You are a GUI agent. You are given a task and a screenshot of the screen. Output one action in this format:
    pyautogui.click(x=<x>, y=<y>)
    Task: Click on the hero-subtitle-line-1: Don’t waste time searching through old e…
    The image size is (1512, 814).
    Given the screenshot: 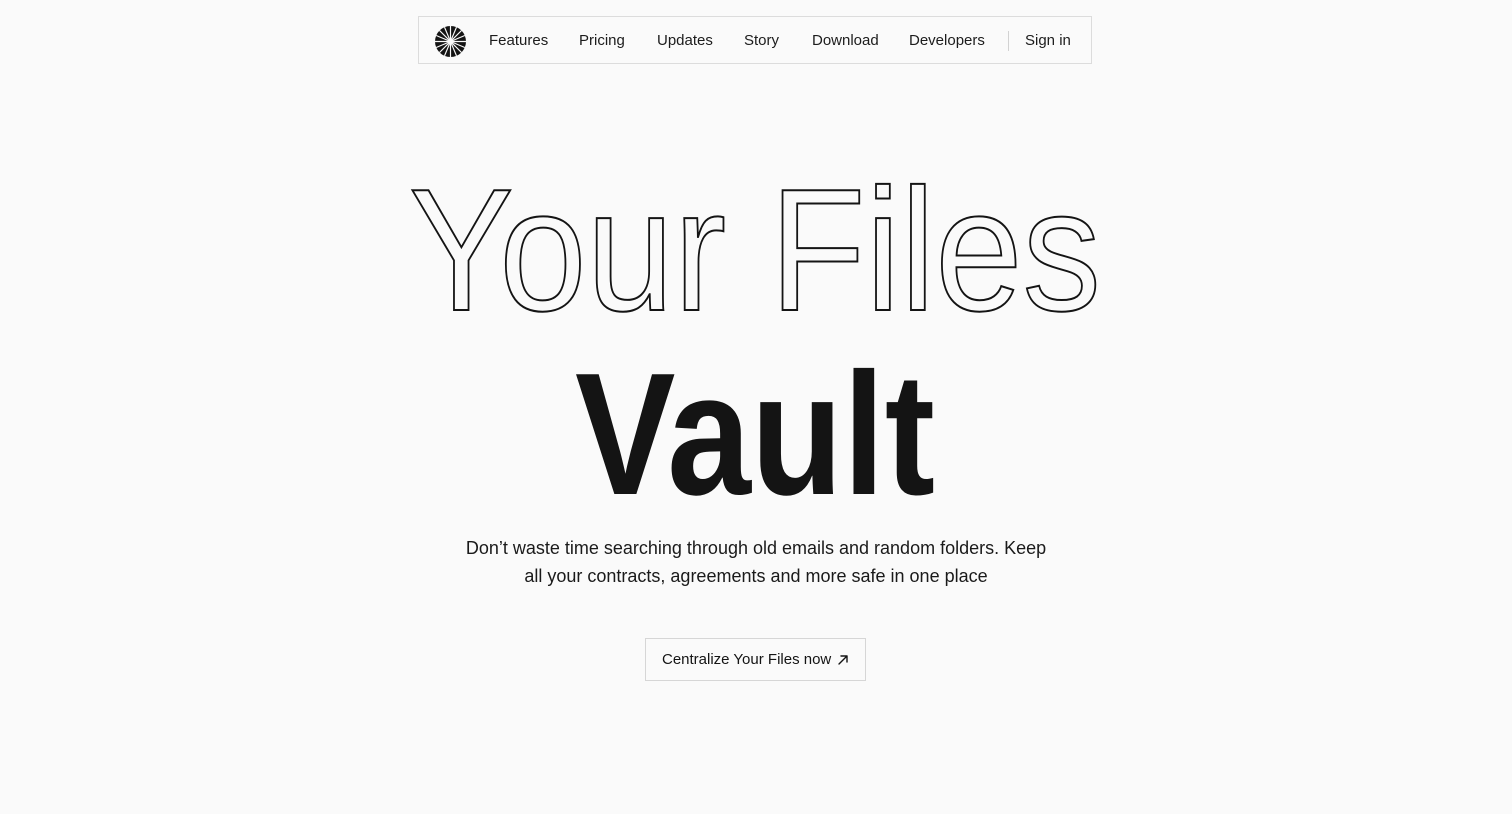 What is the action you would take?
    pyautogui.click(x=756, y=548)
    